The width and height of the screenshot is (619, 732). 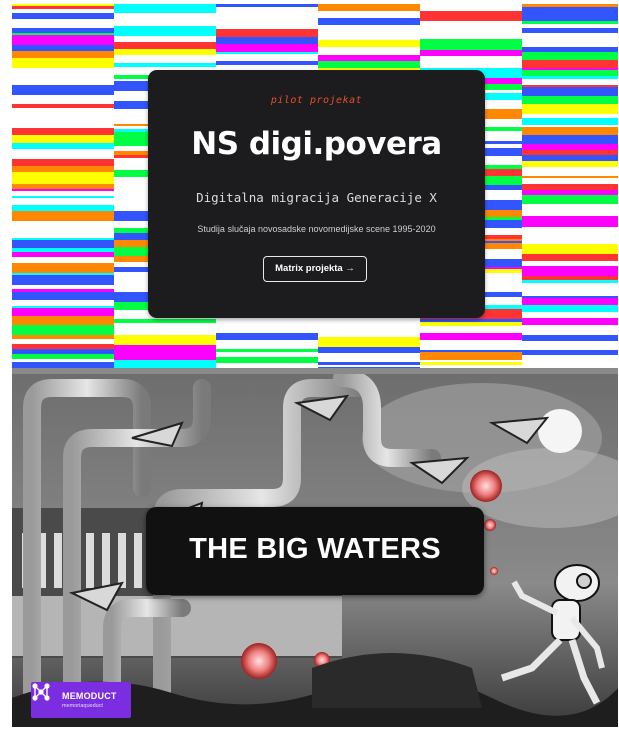 I want to click on big-waters-title: THE BIG WATERS, so click(x=315, y=549).